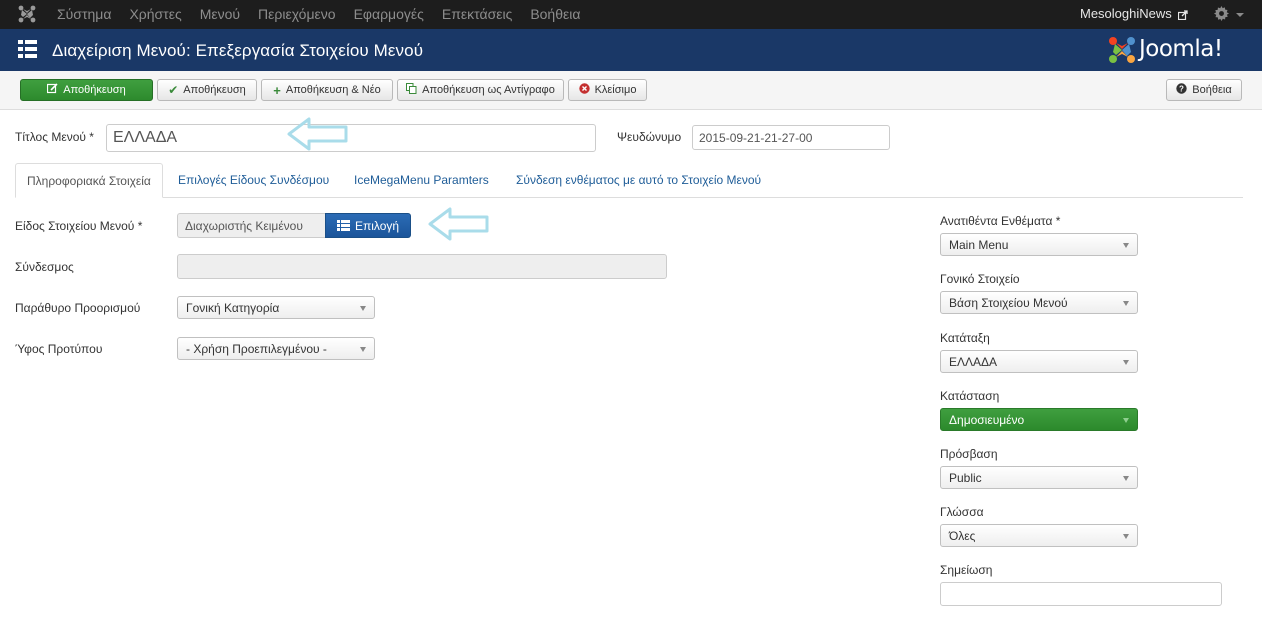 Image resolution: width=1262 pixels, height=632 pixels. I want to click on template-style-select: - Χρήση Προεπιλεγμένου -, so click(276, 348).